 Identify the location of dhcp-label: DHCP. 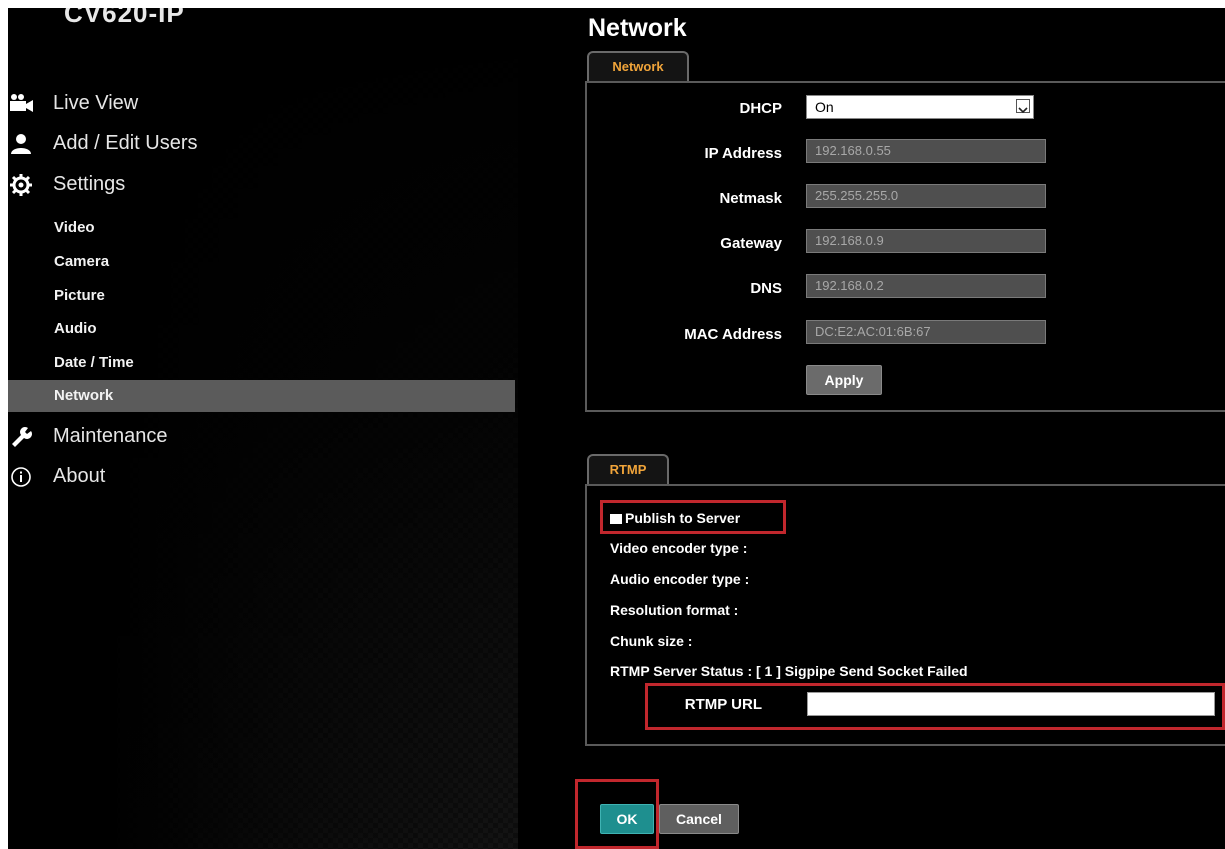
(760, 108).